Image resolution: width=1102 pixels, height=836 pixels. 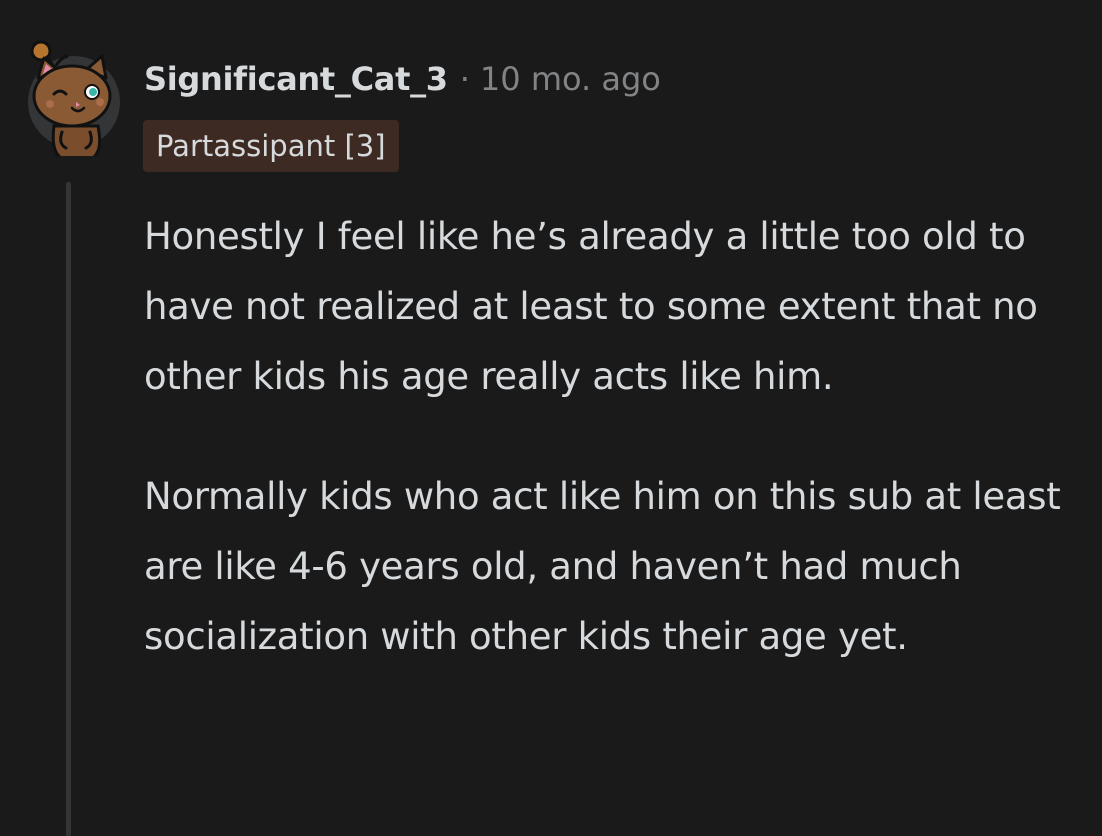 I want to click on username-link: Significant_Cat_3, so click(x=296, y=79).